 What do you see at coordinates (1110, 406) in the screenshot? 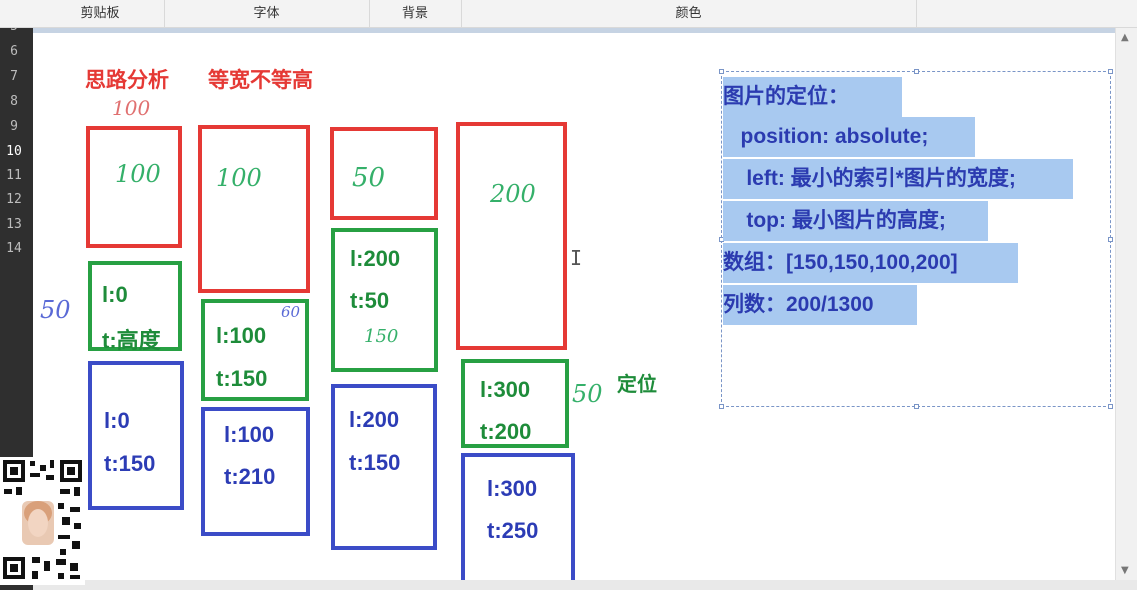
I see `resize-handle-br` at bounding box center [1110, 406].